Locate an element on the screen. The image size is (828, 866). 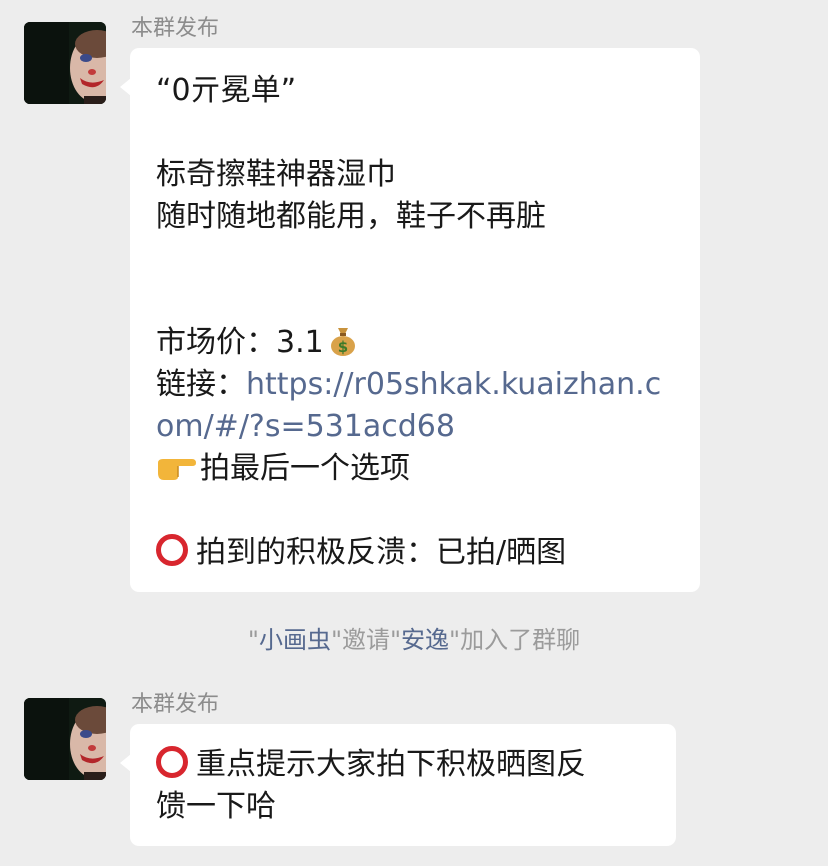
product-link-continued: om/#/?s=531acd68 is located at coordinates (416, 427).